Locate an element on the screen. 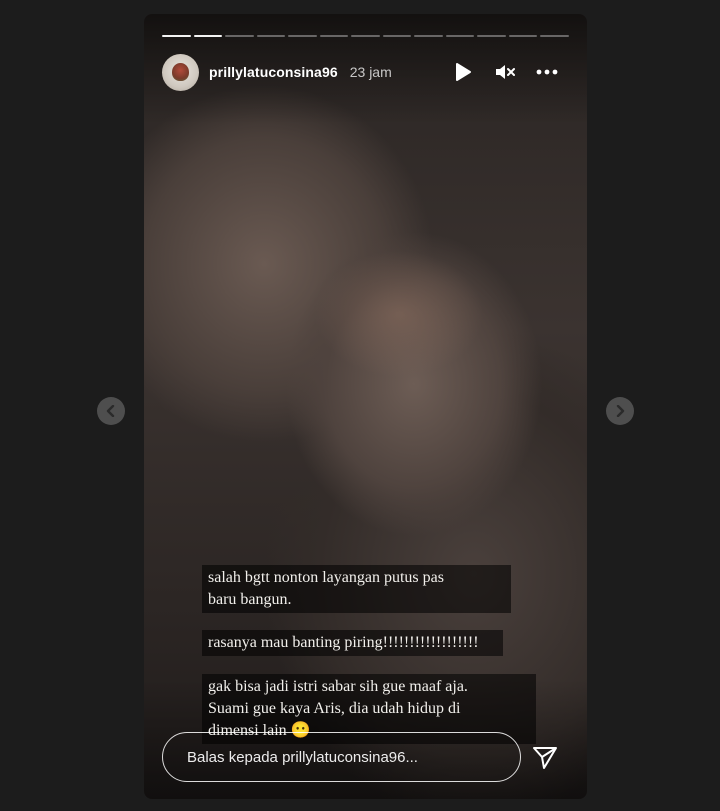 The width and height of the screenshot is (720, 811). more-options-button is located at coordinates (547, 72).